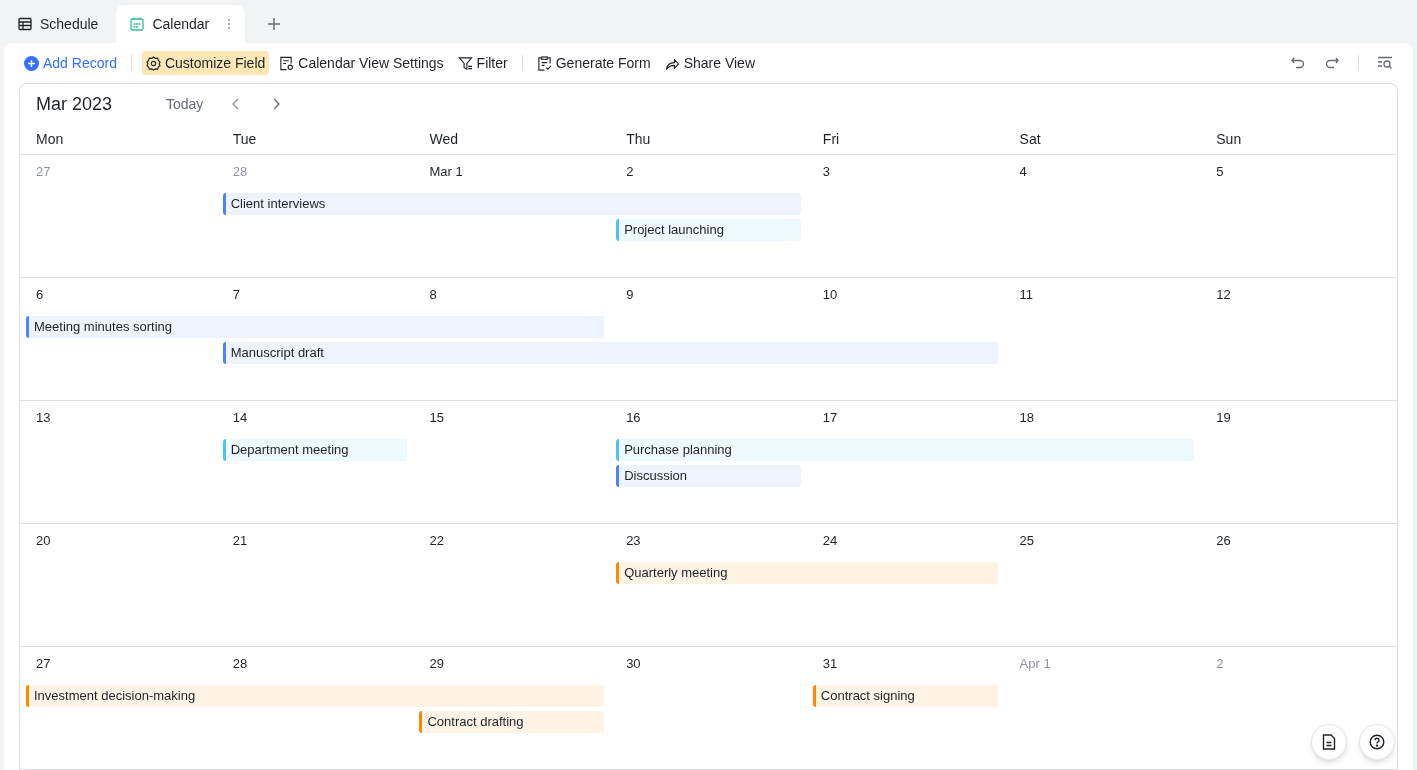  I want to click on weekday-header: Fri, so click(831, 139).